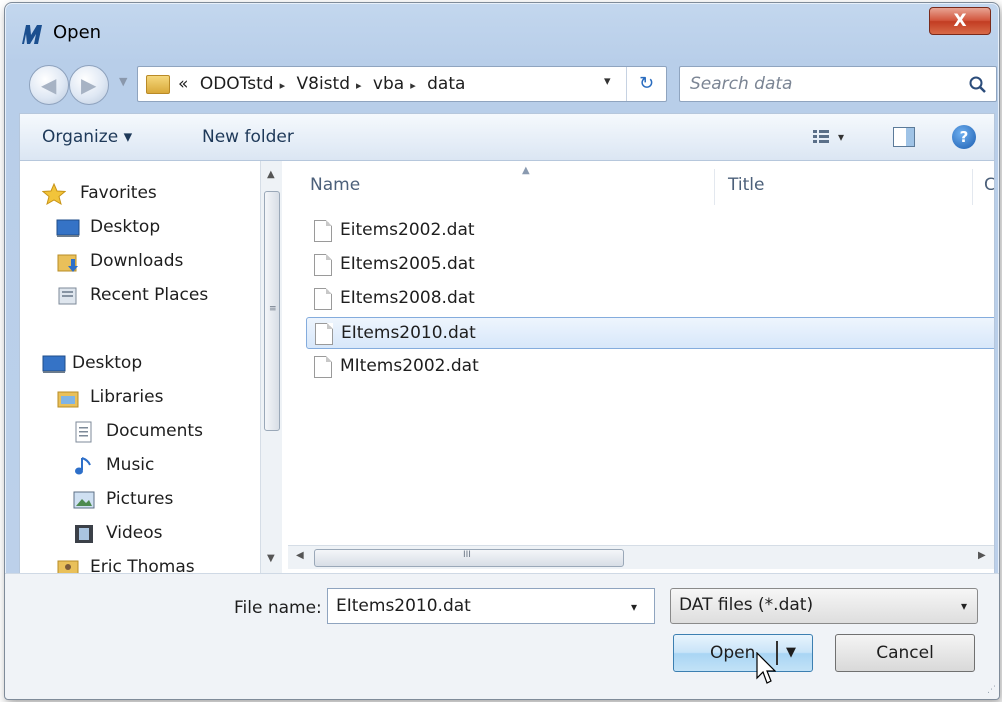  I want to click on breadcrumb-data: data, so click(446, 84).